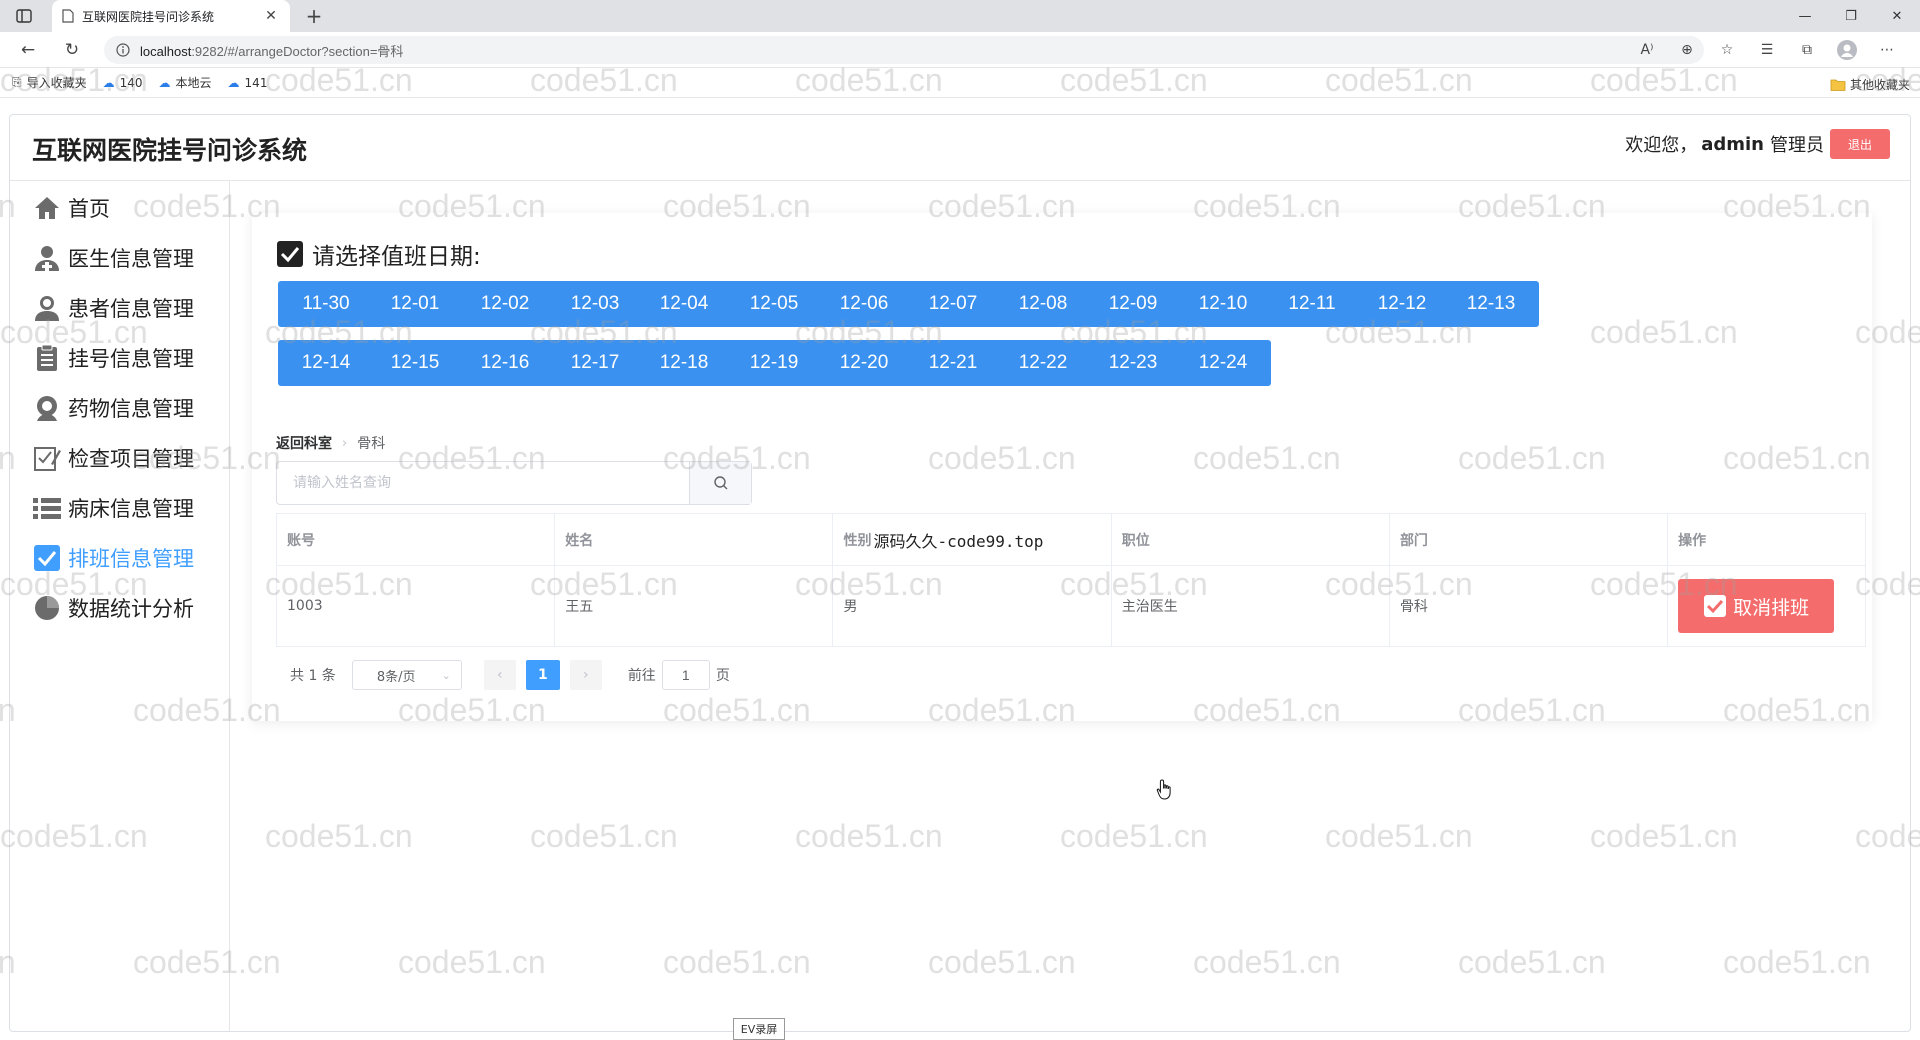 The width and height of the screenshot is (1920, 1040). I want to click on checkbox-icon, so click(290, 254).